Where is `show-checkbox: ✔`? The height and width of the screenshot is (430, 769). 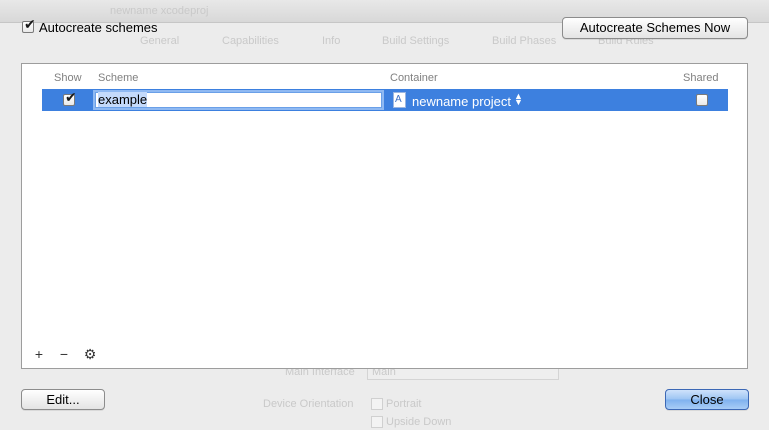
show-checkbox: ✔ is located at coordinates (70, 98).